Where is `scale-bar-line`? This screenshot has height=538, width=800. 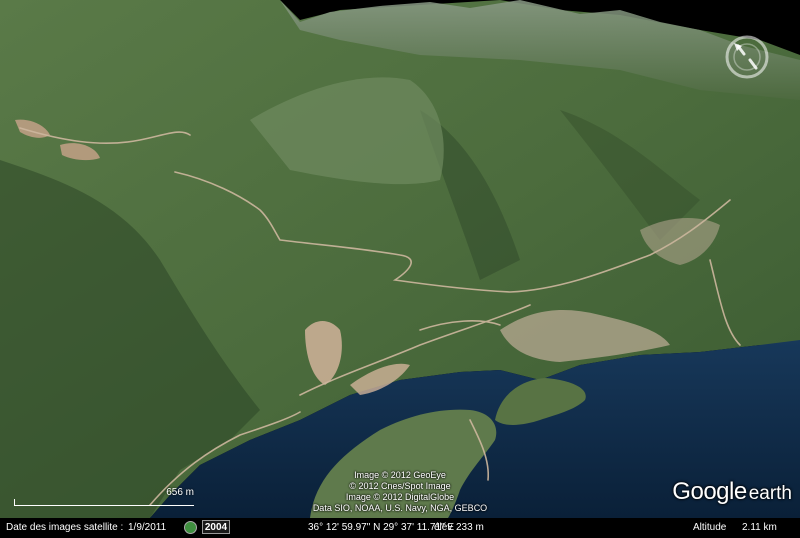
scale-bar-line is located at coordinates (104, 502).